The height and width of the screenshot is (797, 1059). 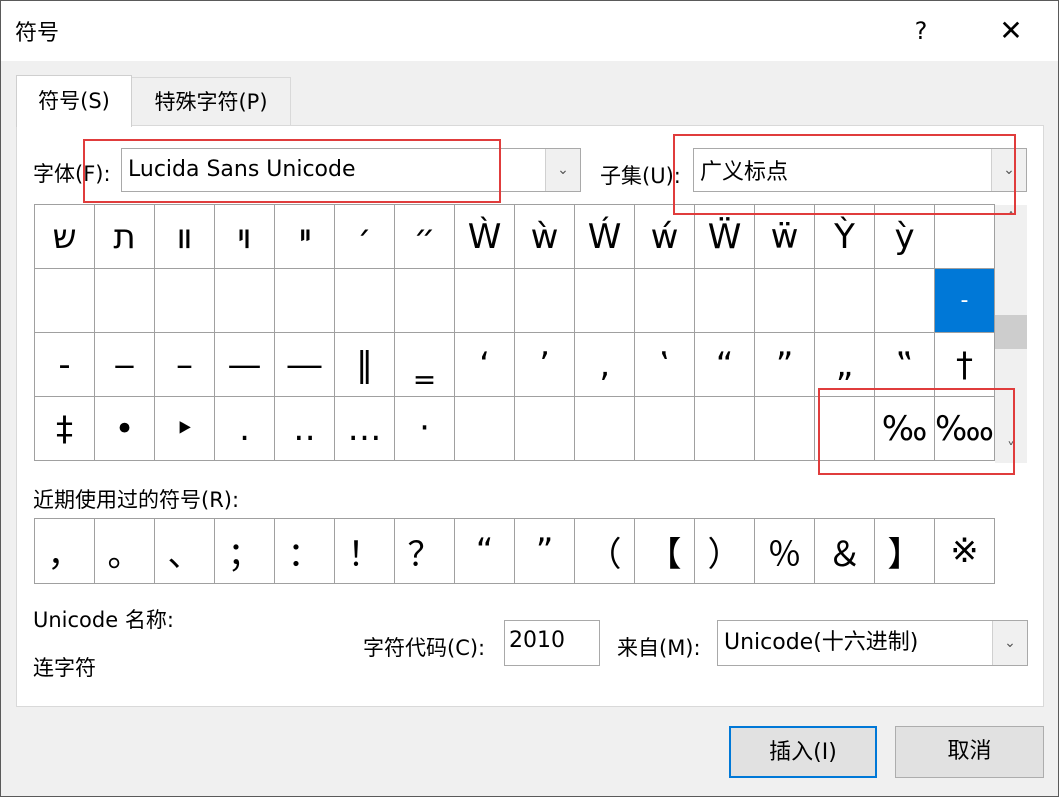 I want to click on symbol-cell: “, so click(x=724, y=364).